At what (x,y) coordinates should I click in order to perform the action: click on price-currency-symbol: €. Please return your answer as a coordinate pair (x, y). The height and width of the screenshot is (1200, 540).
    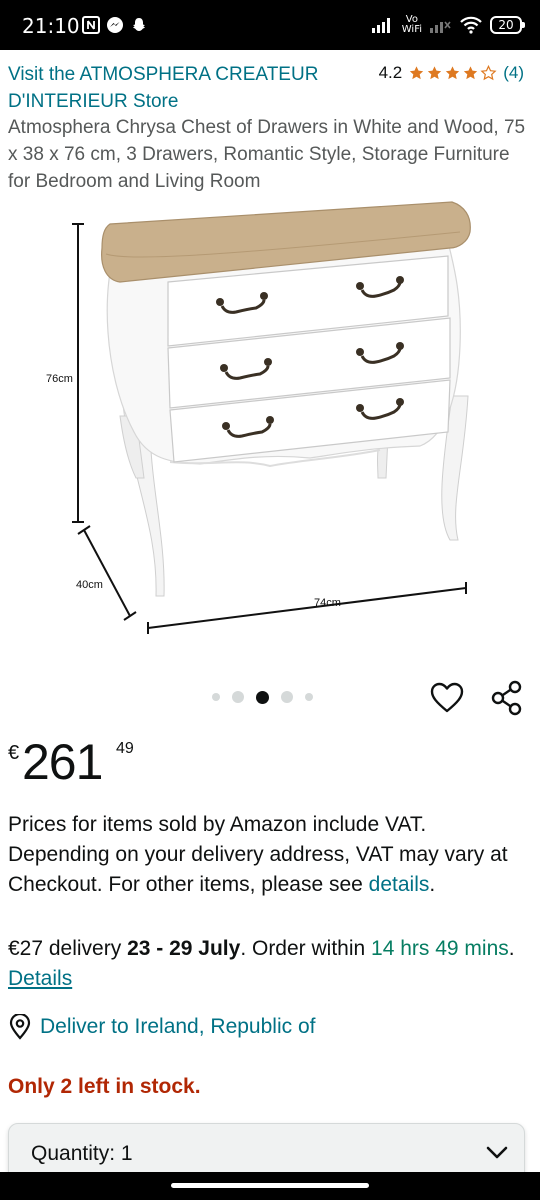
    Looking at the image, I should click on (14, 753).